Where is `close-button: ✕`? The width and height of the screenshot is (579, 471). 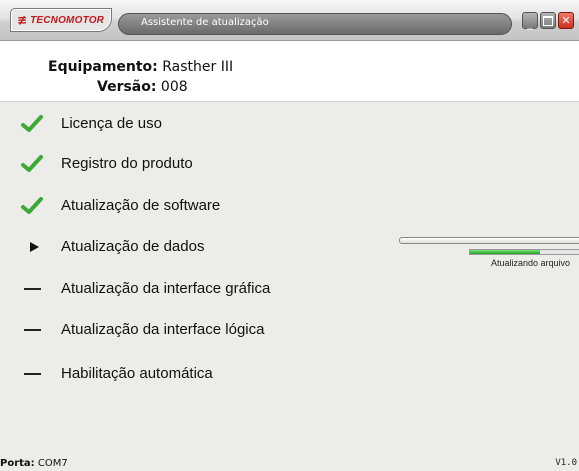
close-button: ✕ is located at coordinates (566, 20).